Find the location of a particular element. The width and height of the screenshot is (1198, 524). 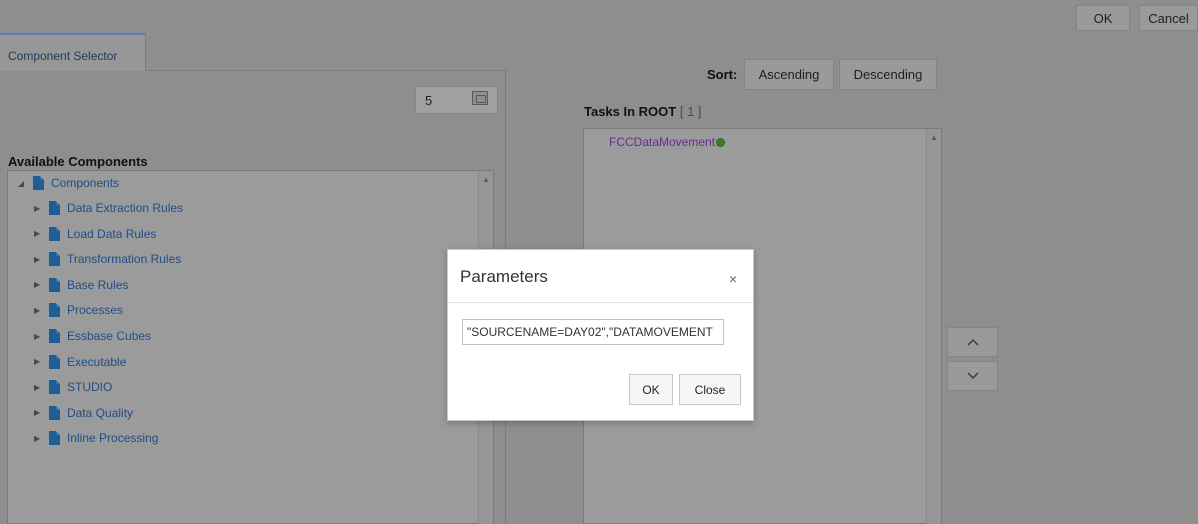

tree-item: ▶ Executable is located at coordinates (80, 362).